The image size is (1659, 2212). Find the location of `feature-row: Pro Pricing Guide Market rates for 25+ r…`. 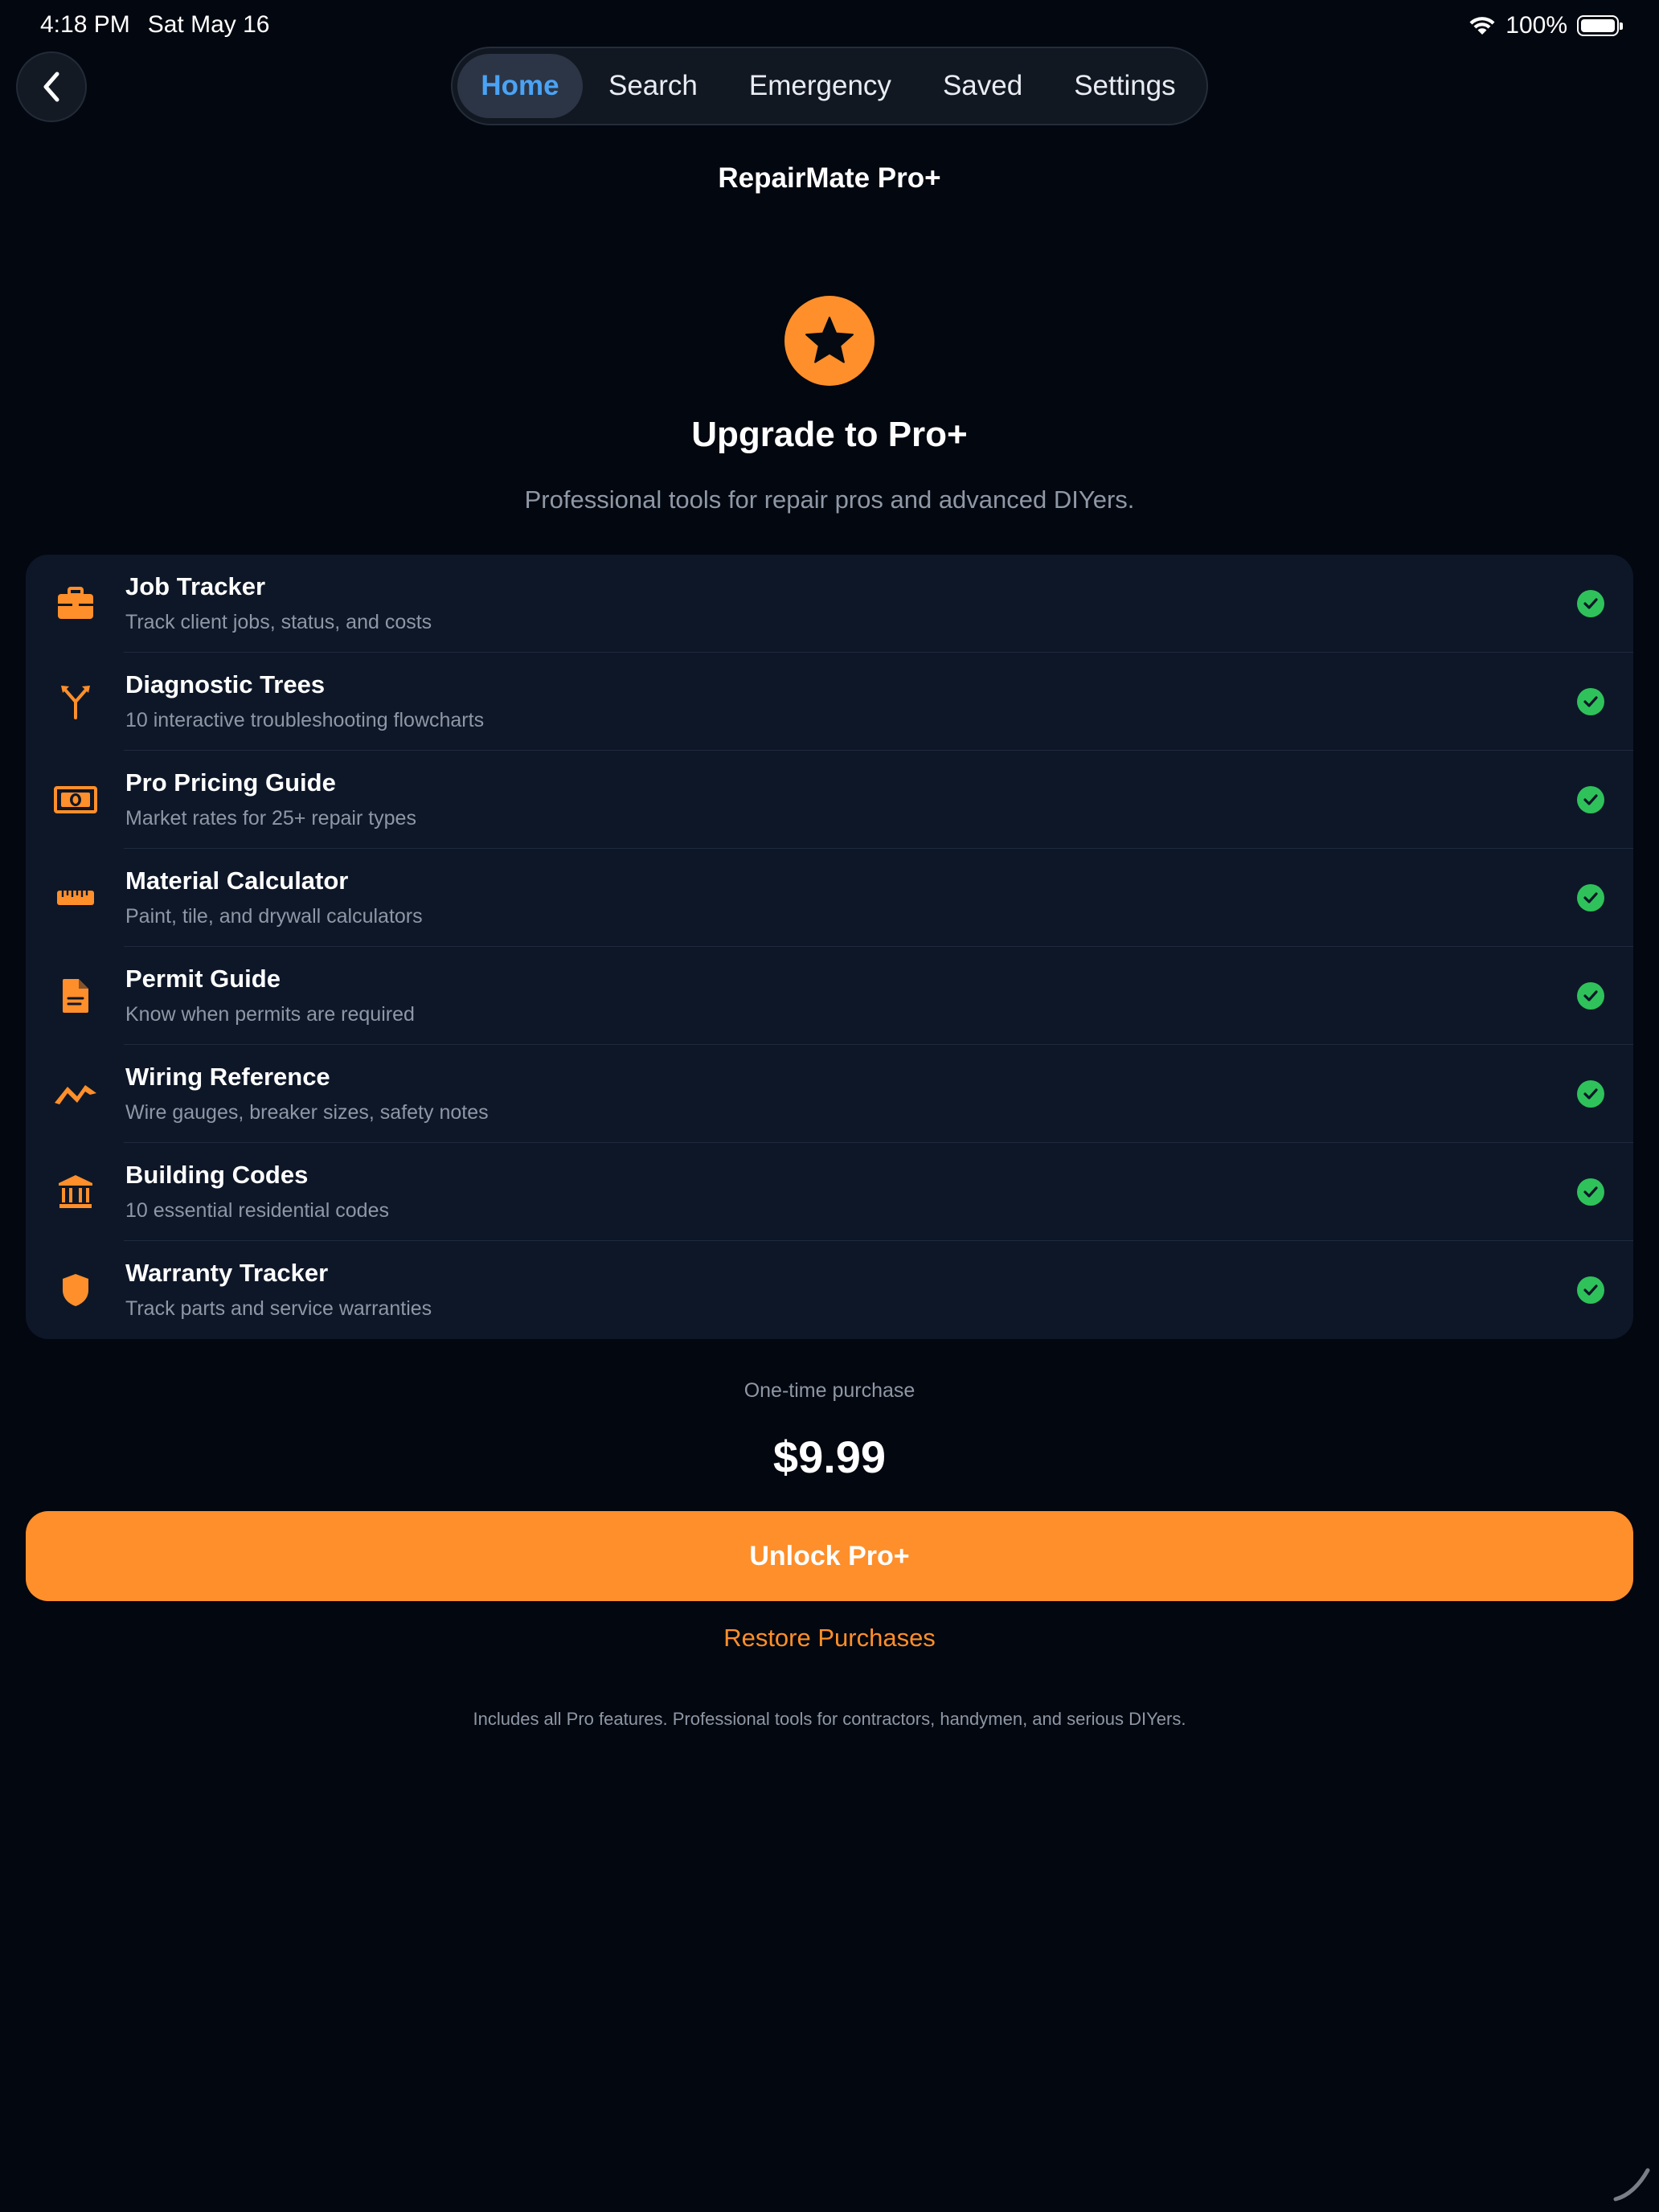

feature-row: Pro Pricing Guide Market rates for 25+ r… is located at coordinates (829, 800).